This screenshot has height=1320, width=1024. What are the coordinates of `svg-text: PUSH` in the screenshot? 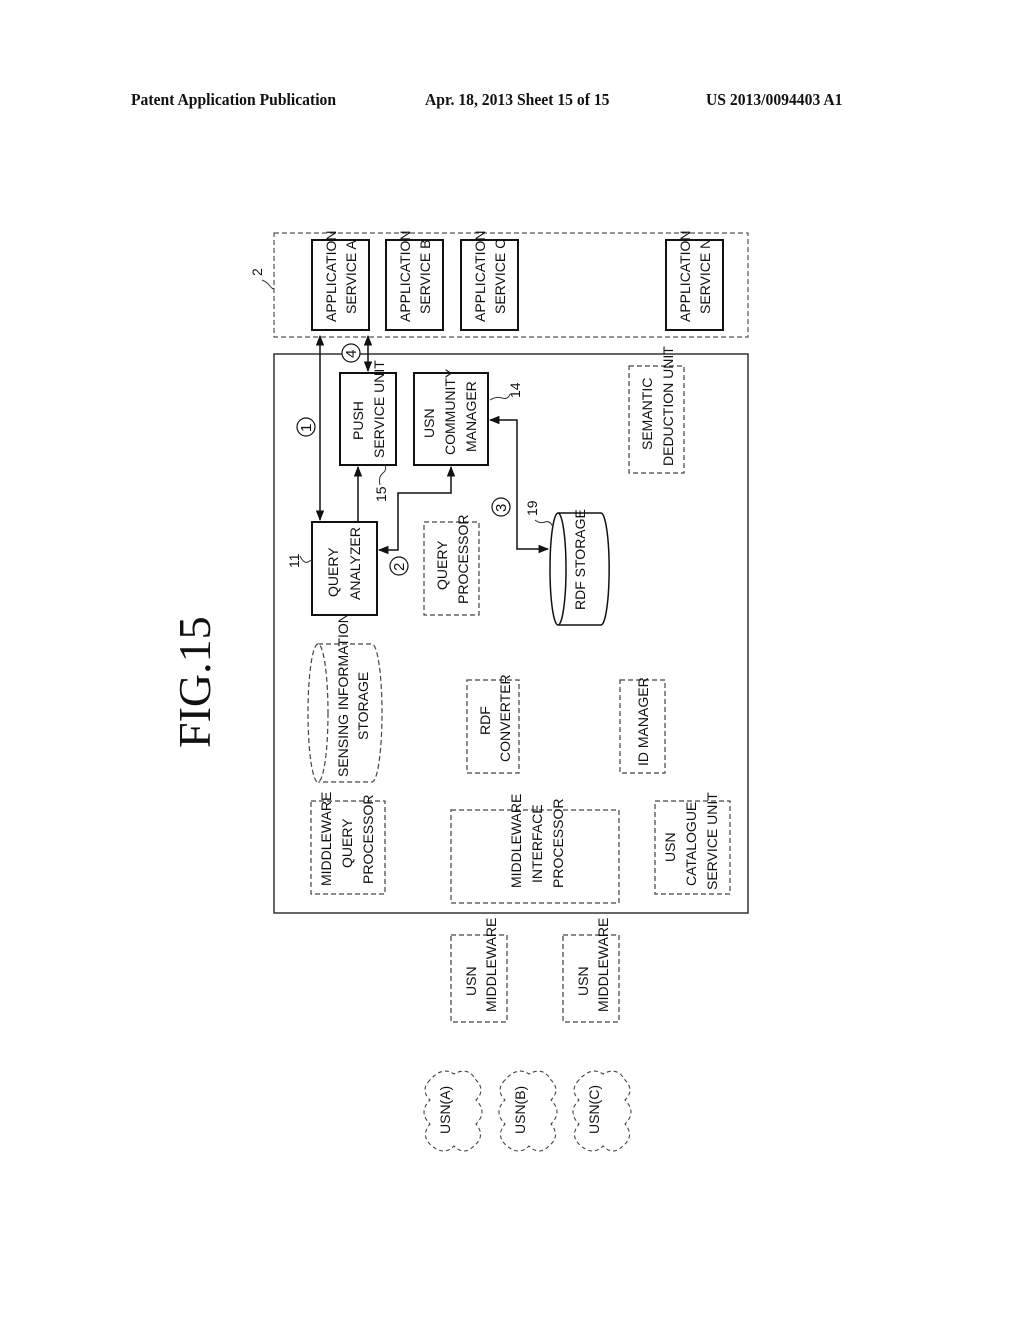 It's located at (358, 420).